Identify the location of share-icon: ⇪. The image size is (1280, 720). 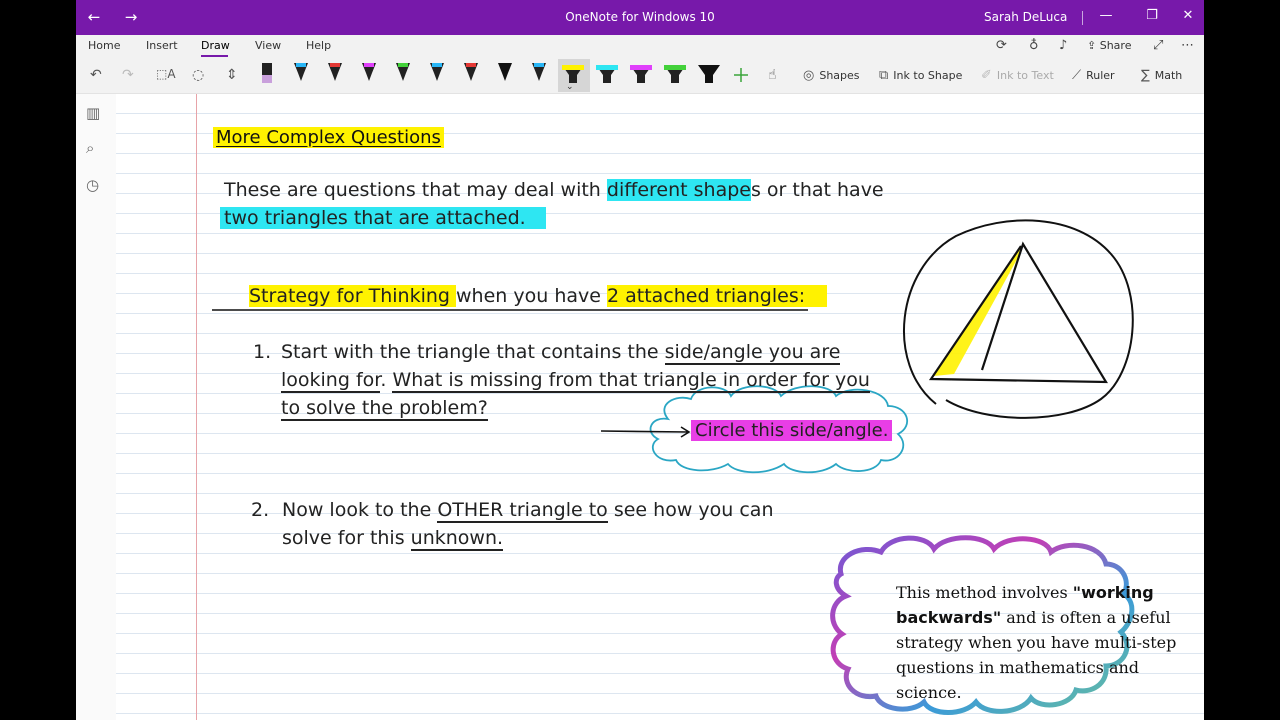
(1093, 45).